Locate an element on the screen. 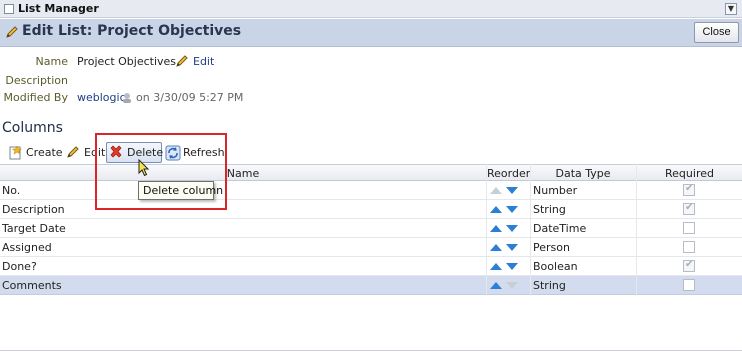 Image resolution: width=742 pixels, height=364 pixels. column-name-cell: Comments is located at coordinates (32, 285).